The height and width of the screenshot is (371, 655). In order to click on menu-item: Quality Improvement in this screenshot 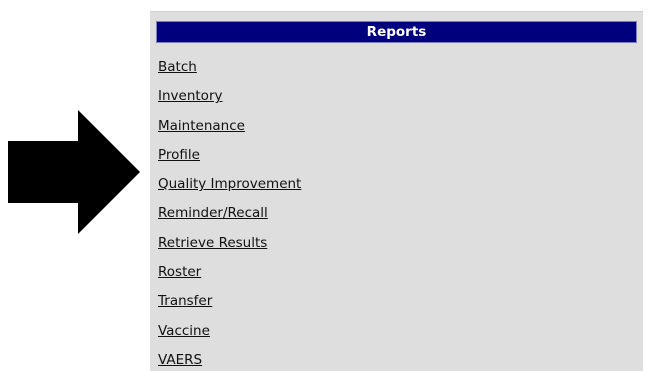, I will do `click(229, 189)`.